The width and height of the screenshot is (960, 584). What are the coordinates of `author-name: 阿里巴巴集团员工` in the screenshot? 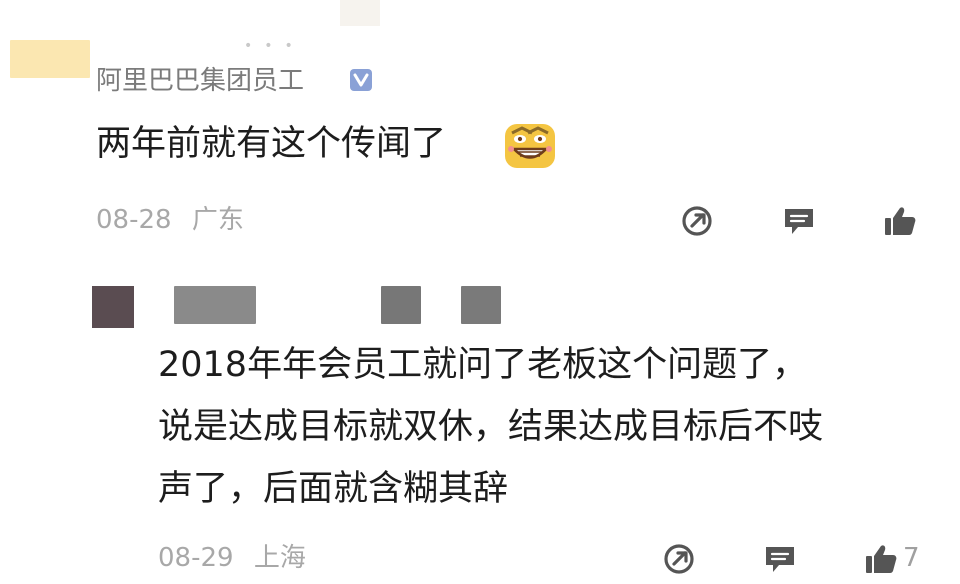 It's located at (200, 81).